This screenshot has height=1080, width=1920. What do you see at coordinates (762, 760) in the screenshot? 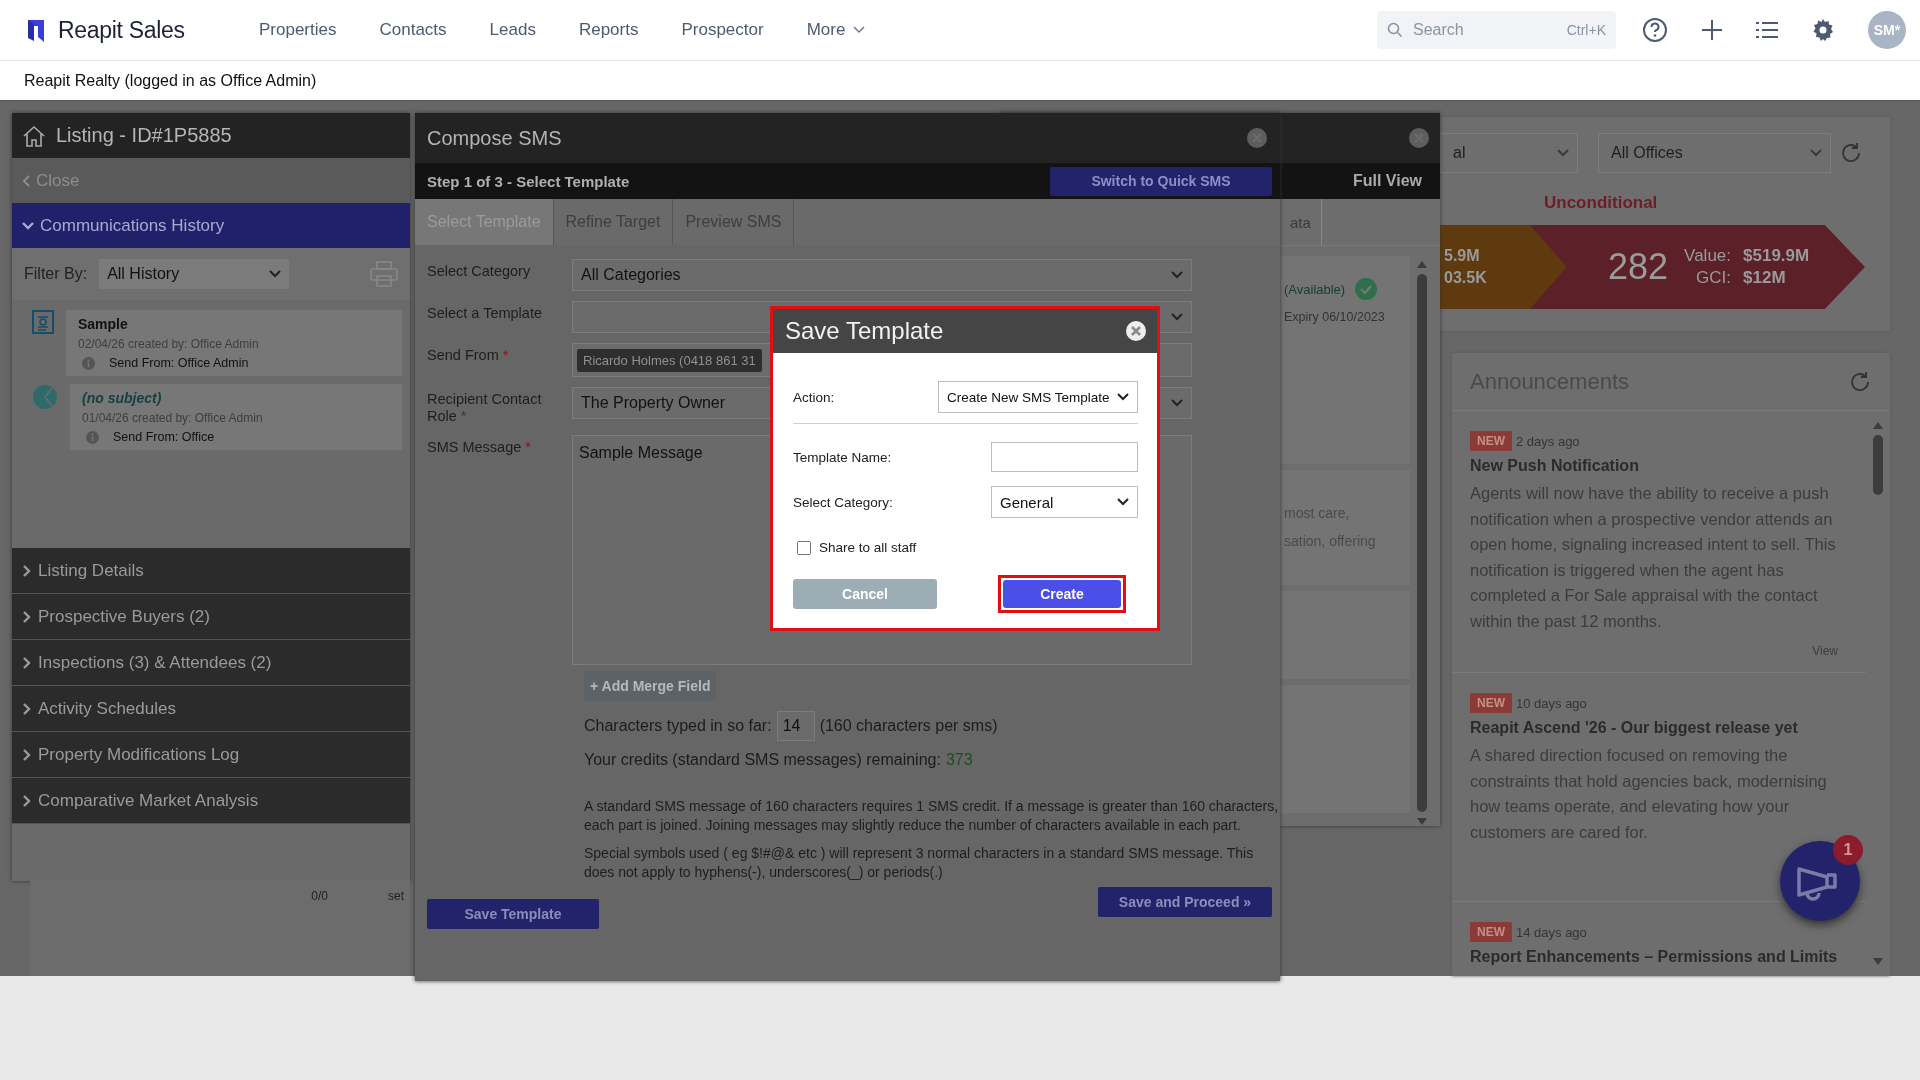
I see `credits-label: Your credits (standard SMS messages) remaining:` at bounding box center [762, 760].